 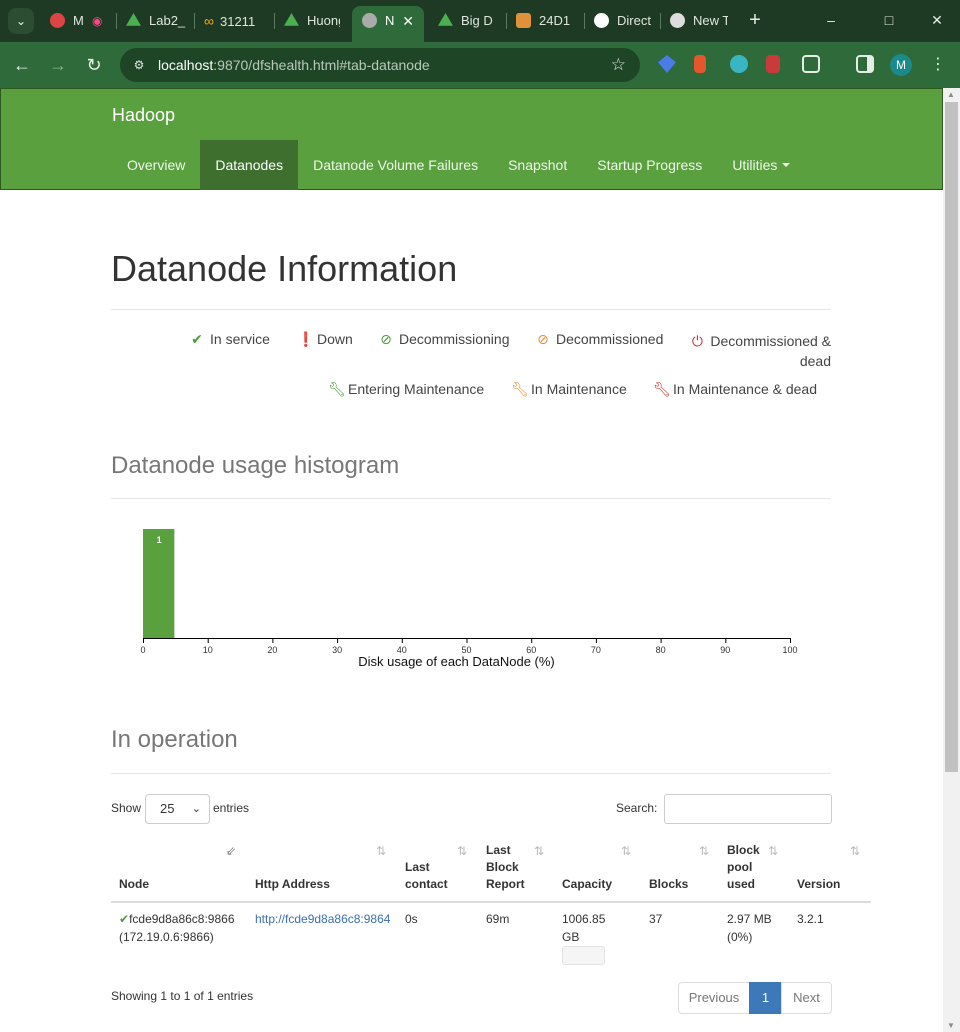 I want to click on browser-tab-1: M ◉, so click(x=79, y=21).